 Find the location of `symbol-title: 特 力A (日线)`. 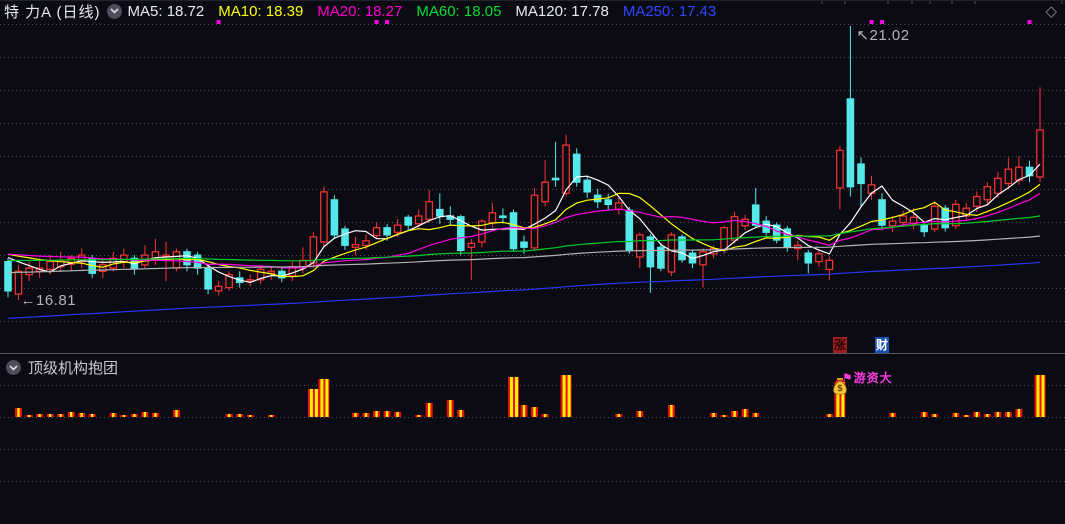

symbol-title: 特 力A (日线) is located at coordinates (52, 12).